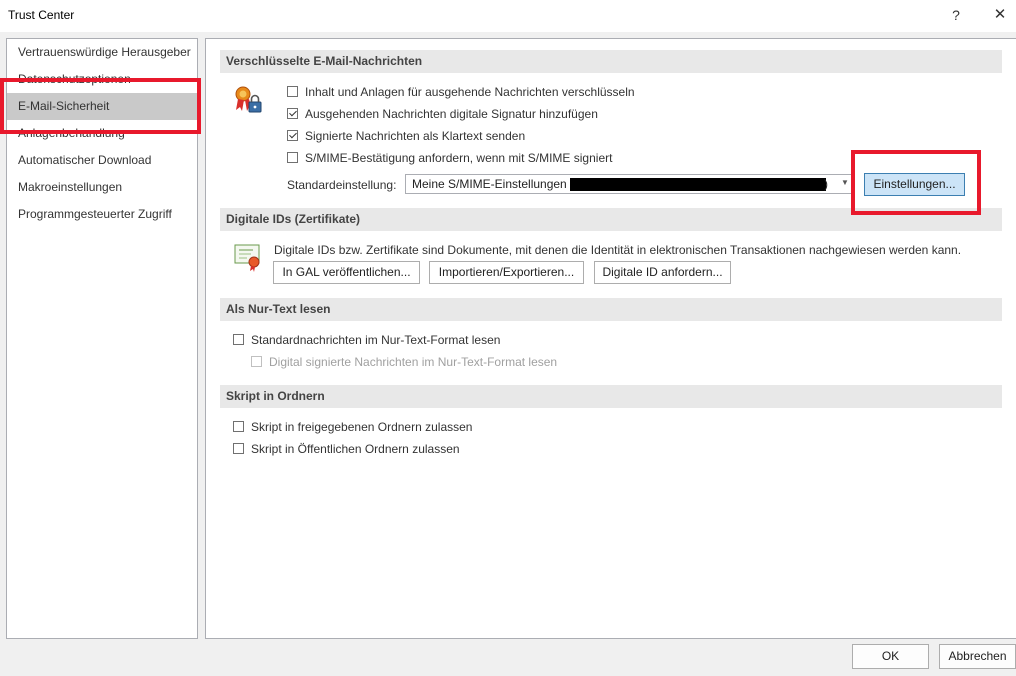  What do you see at coordinates (890, 656) in the screenshot?
I see `ok-button: OK` at bounding box center [890, 656].